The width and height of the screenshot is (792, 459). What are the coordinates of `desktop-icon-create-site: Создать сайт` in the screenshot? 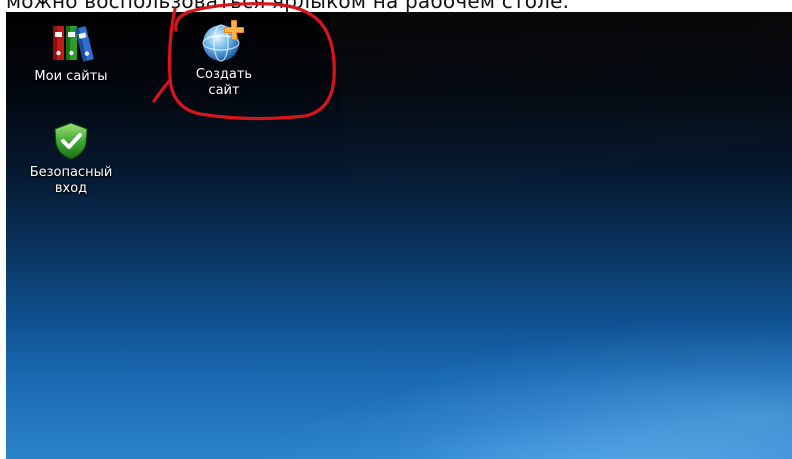 It's located at (224, 58).